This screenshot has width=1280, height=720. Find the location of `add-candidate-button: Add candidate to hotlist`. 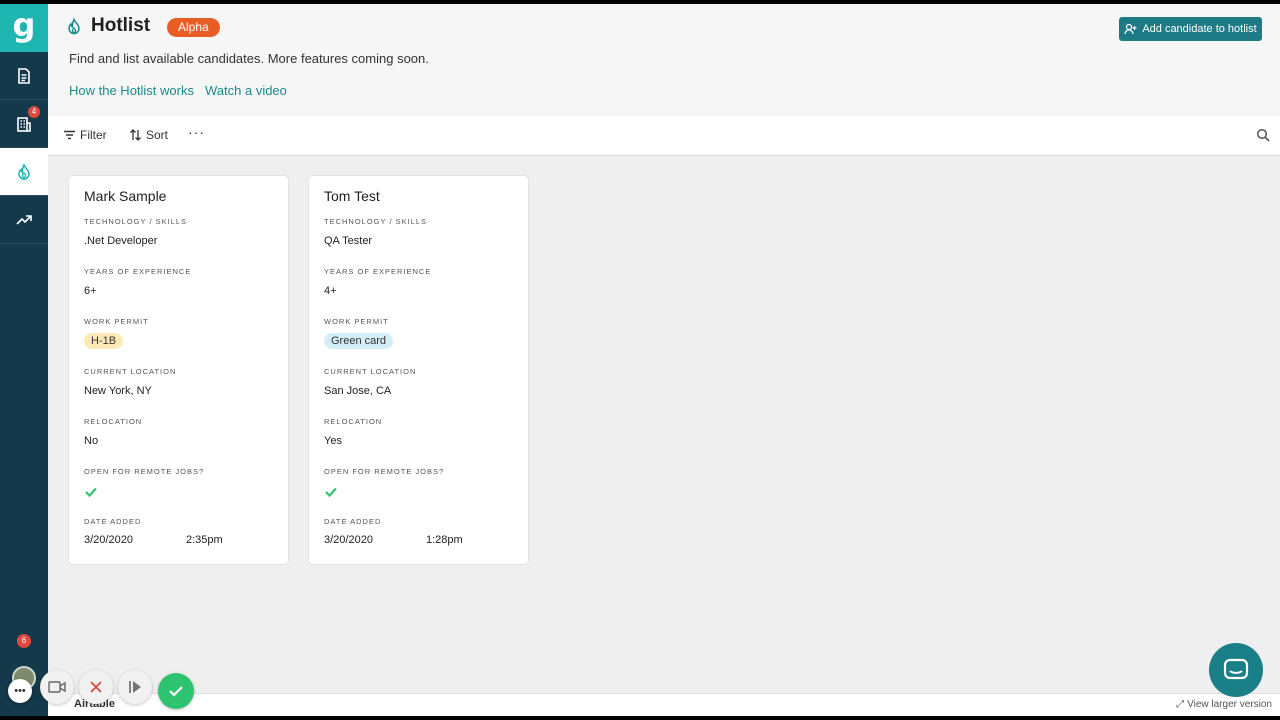

add-candidate-button: Add candidate to hotlist is located at coordinates (1190, 29).